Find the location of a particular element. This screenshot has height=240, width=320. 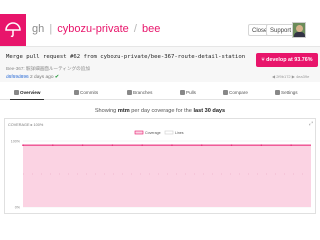

tab-commits: Commits is located at coordinates (86, 94).